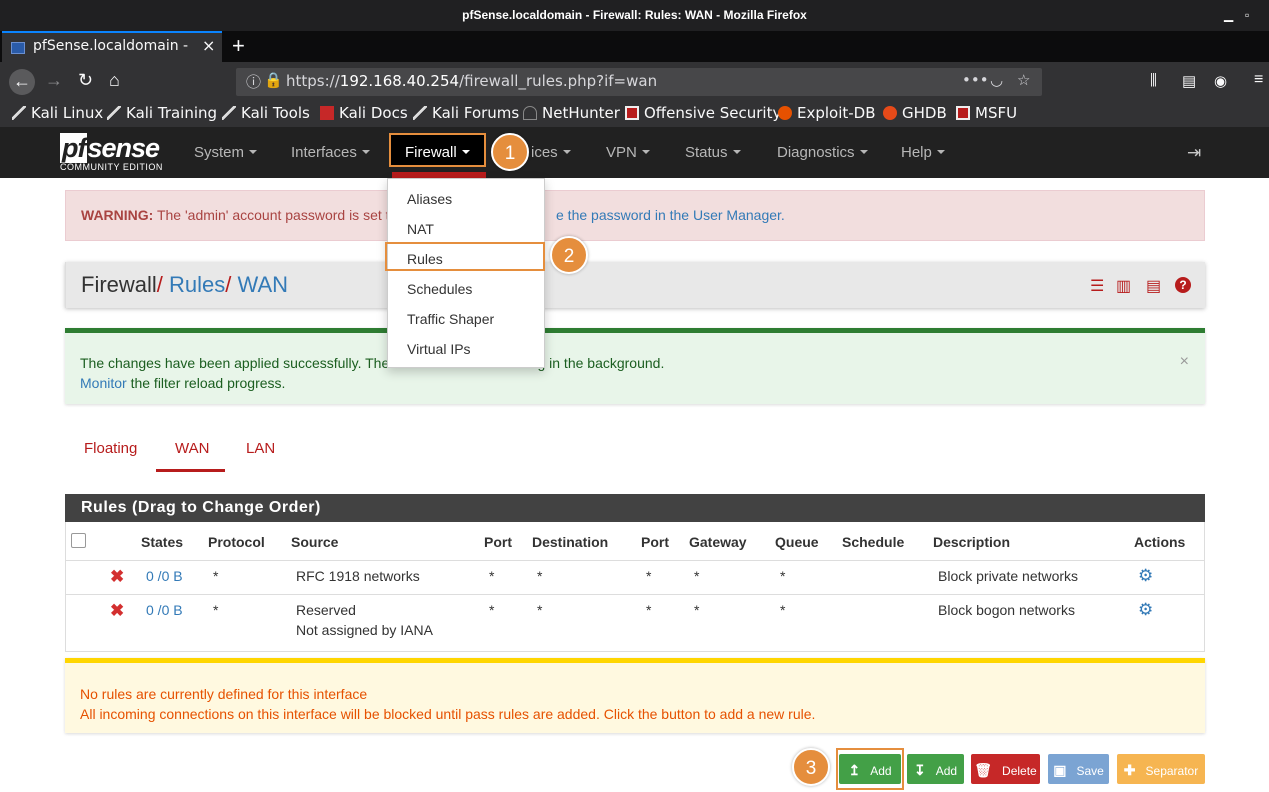  Describe the element at coordinates (266, 113) in the screenshot. I see `bookmark-kali-tools: Kali Tools` at that location.